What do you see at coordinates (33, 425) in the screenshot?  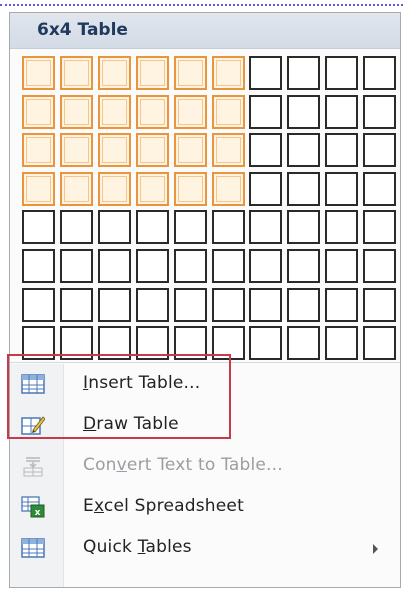 I see `draw-table-icon` at bounding box center [33, 425].